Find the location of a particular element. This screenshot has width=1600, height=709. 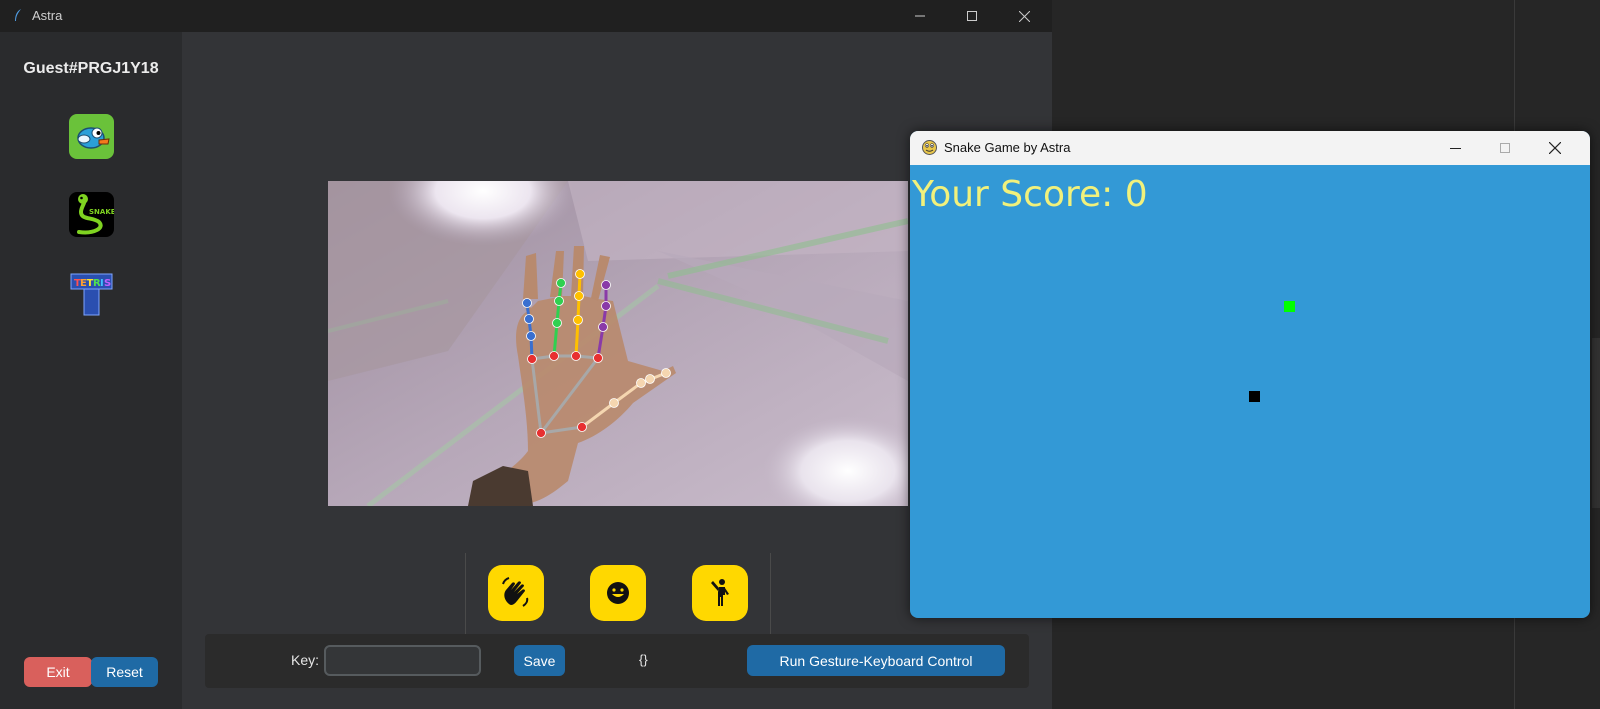

window-title: Astra is located at coordinates (47, 15).